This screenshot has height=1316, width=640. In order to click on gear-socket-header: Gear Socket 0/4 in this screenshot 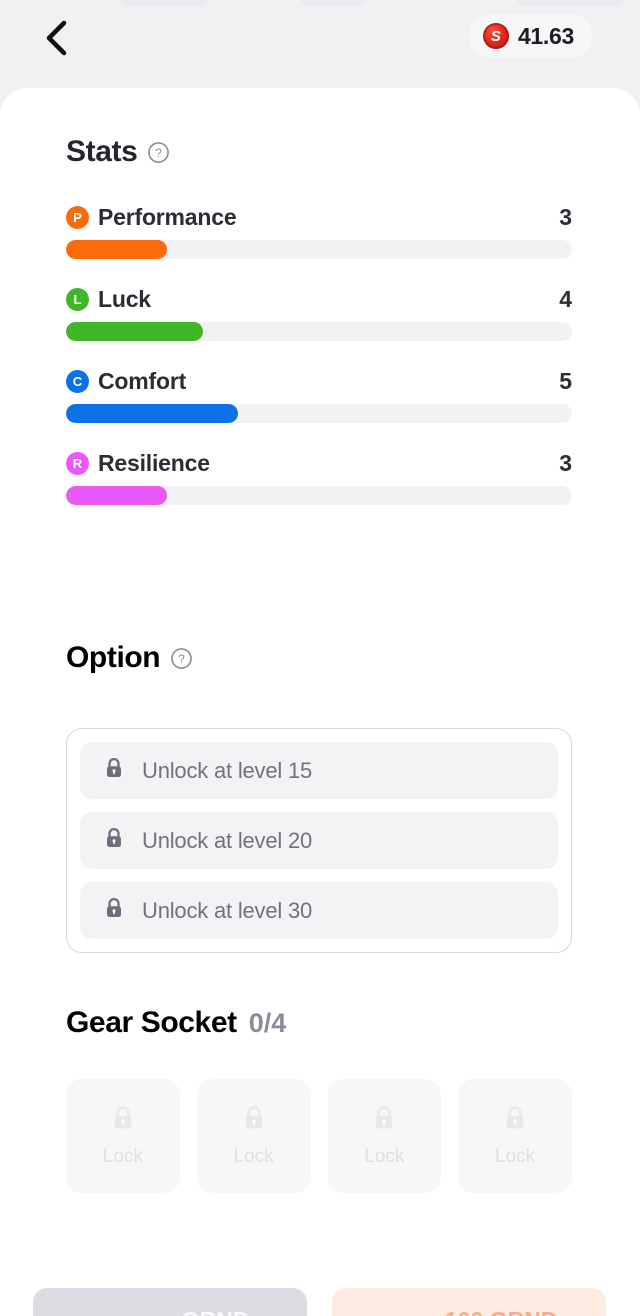, I will do `click(319, 1023)`.